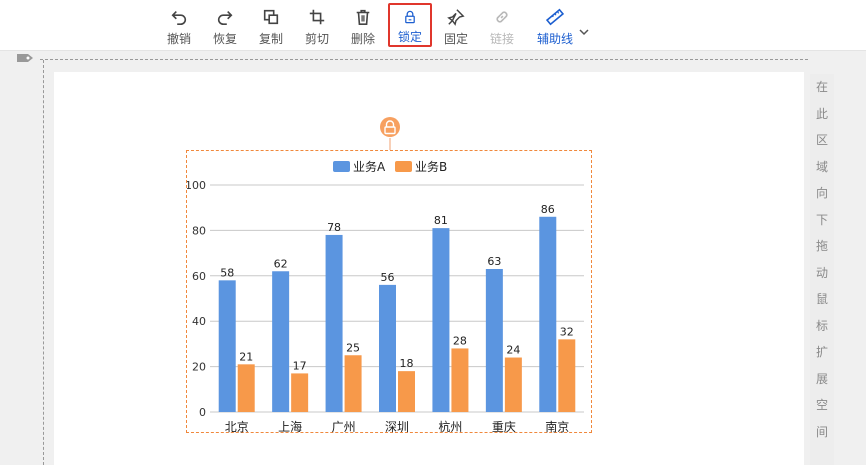 This screenshot has width=866, height=465. I want to click on pin-label: 固定, so click(455, 39).